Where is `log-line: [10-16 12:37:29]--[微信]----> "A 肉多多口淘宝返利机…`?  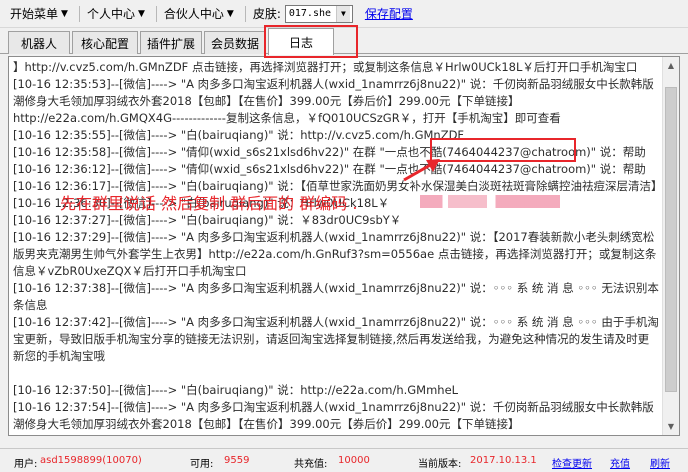 log-line: [10-16 12:37:29]--[微信]----> "A 肉多多口淘宝返利机… is located at coordinates (335, 254).